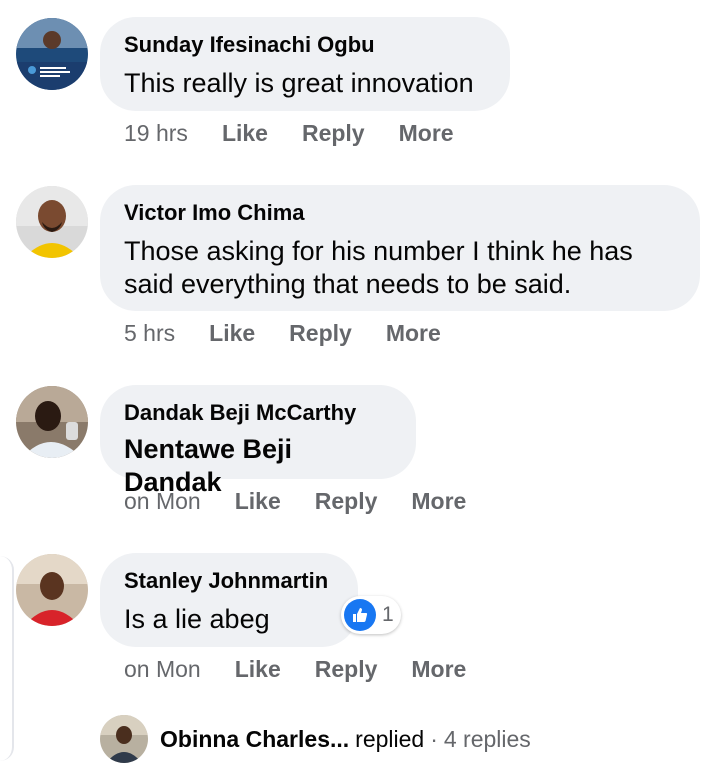 Image resolution: width=720 pixels, height=769 pixels. What do you see at coordinates (7, 658) in the screenshot?
I see `thread-connector` at bounding box center [7, 658].